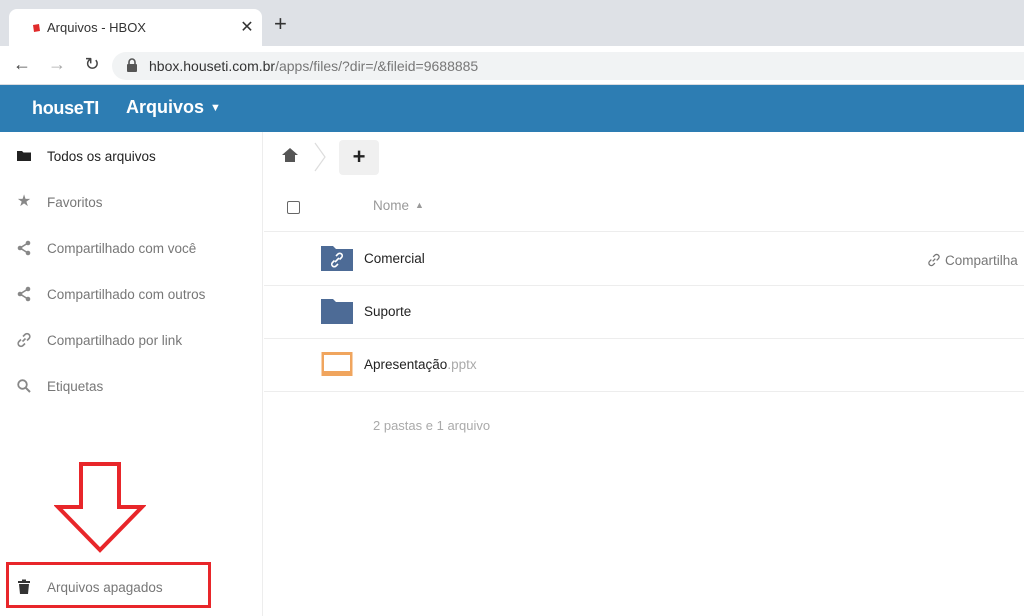 This screenshot has width=1024, height=616. Describe the element at coordinates (36, 28) in the screenshot. I see `favicon-icon` at that location.